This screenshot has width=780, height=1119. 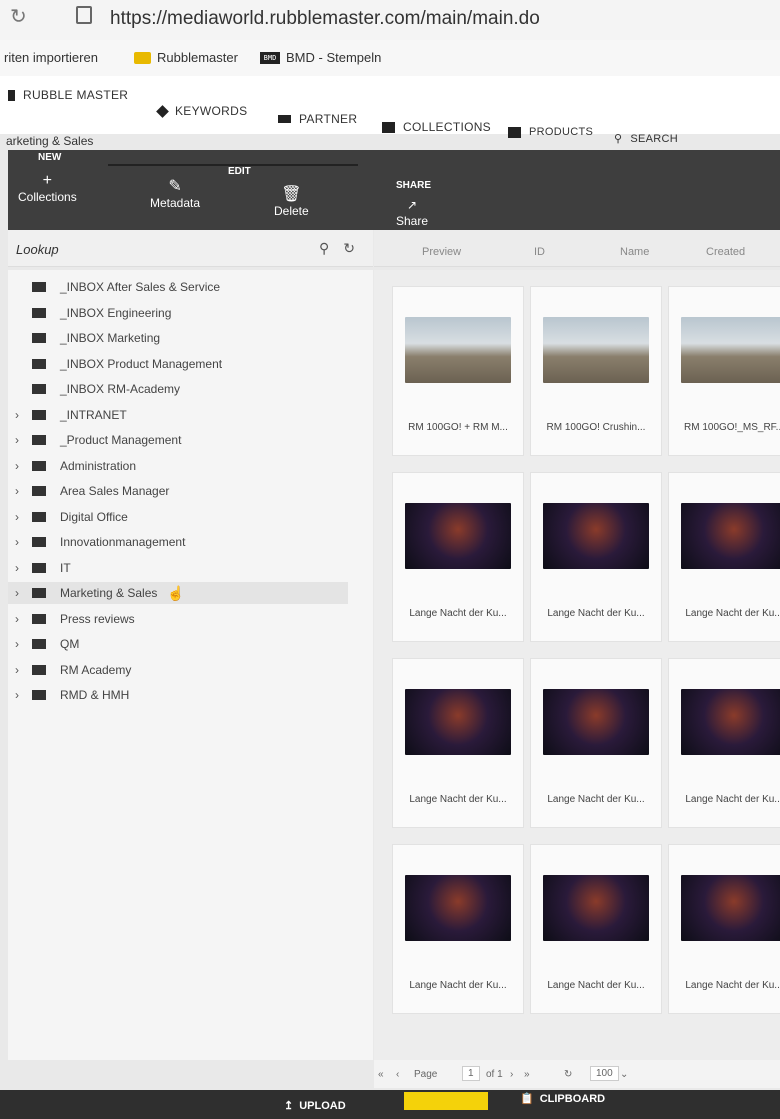 What do you see at coordinates (96, 669) in the screenshot?
I see `tree-item-label: RM Academy` at bounding box center [96, 669].